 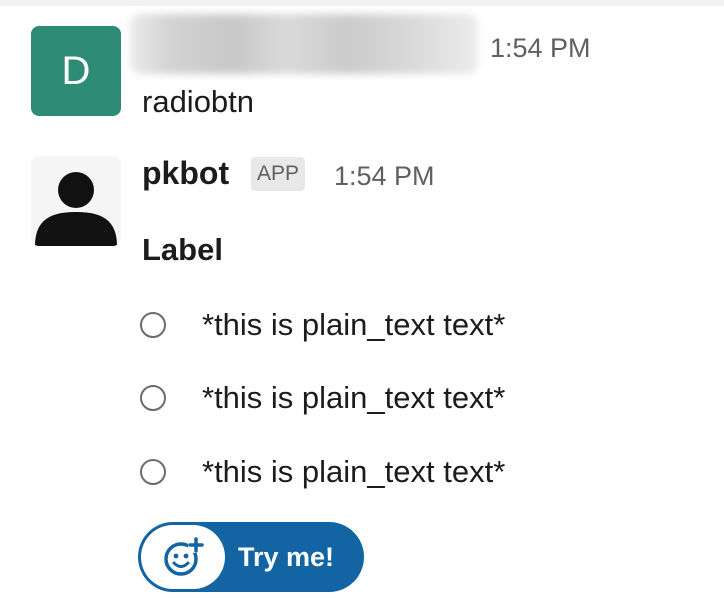 I want to click on try-me-label: Try me!, so click(x=286, y=556).